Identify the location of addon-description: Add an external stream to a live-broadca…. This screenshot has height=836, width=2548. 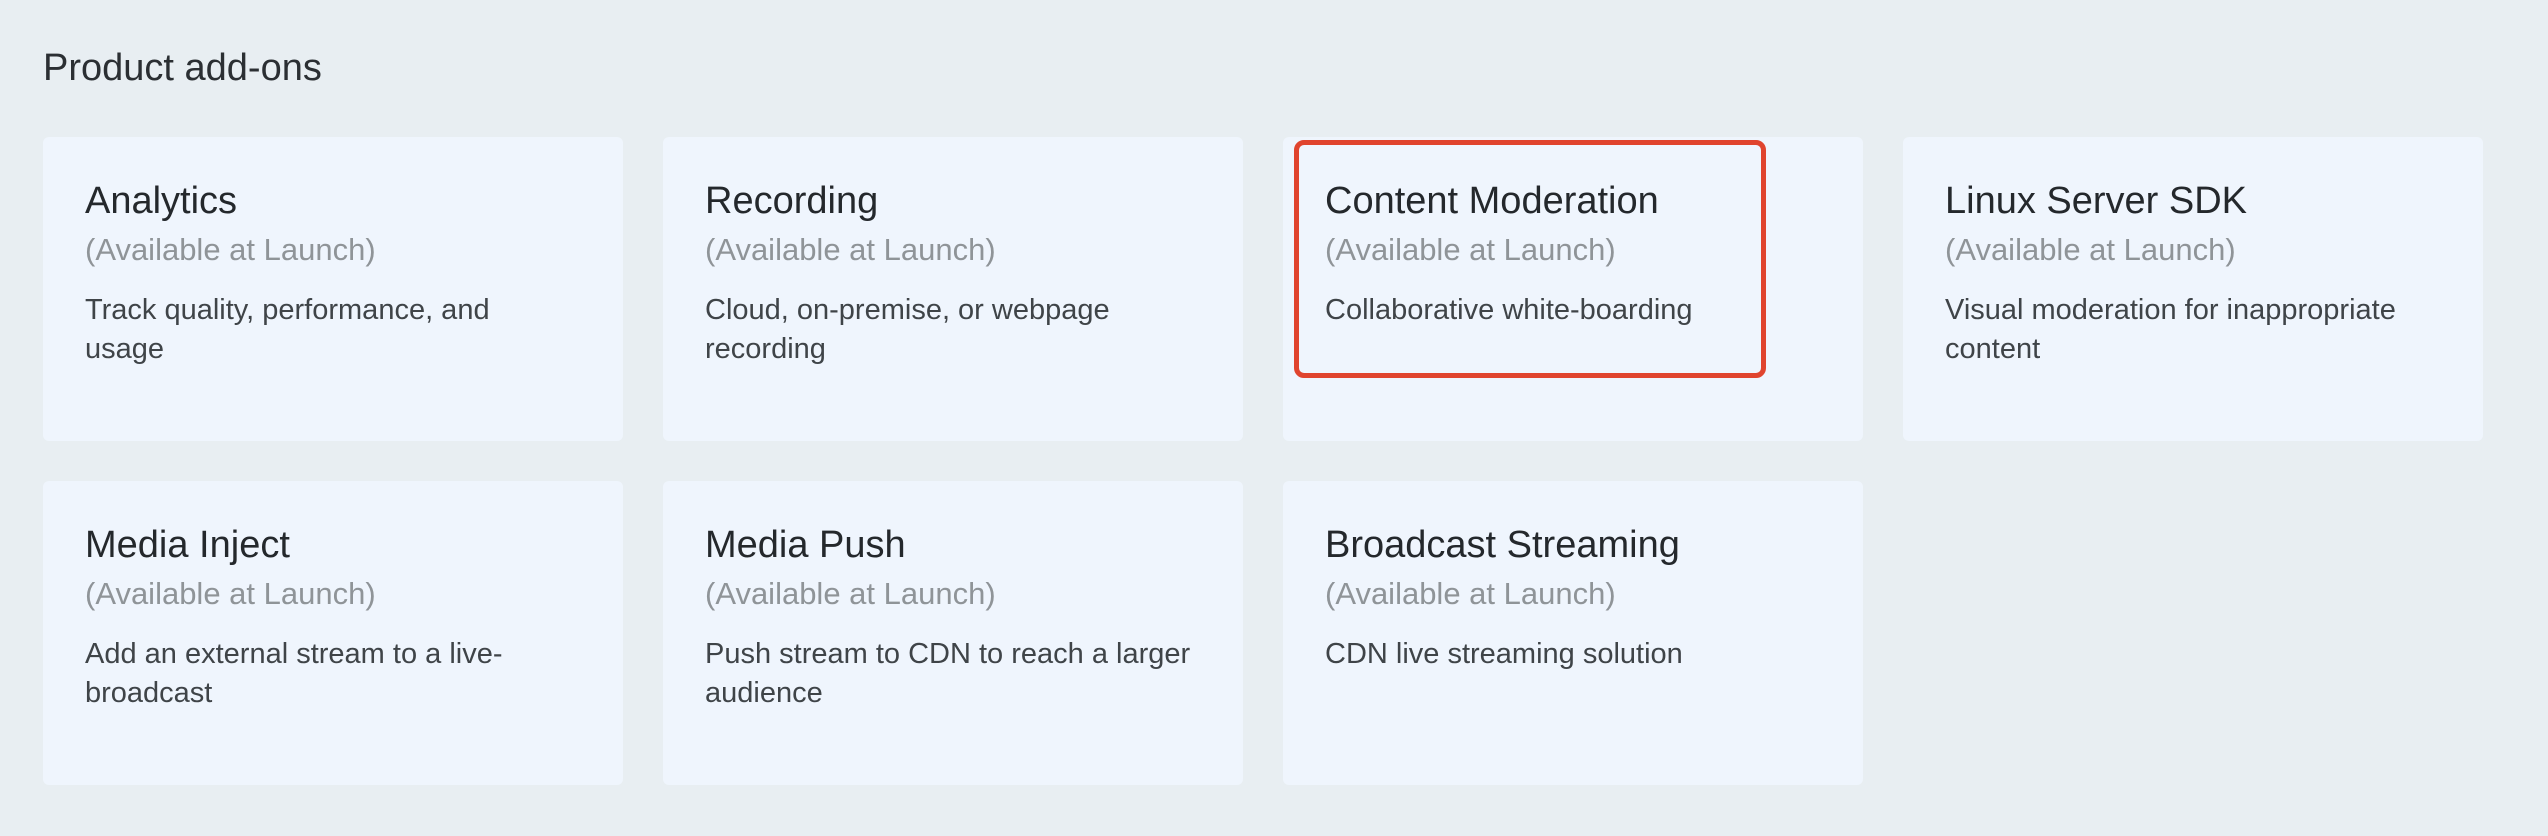
(294, 674).